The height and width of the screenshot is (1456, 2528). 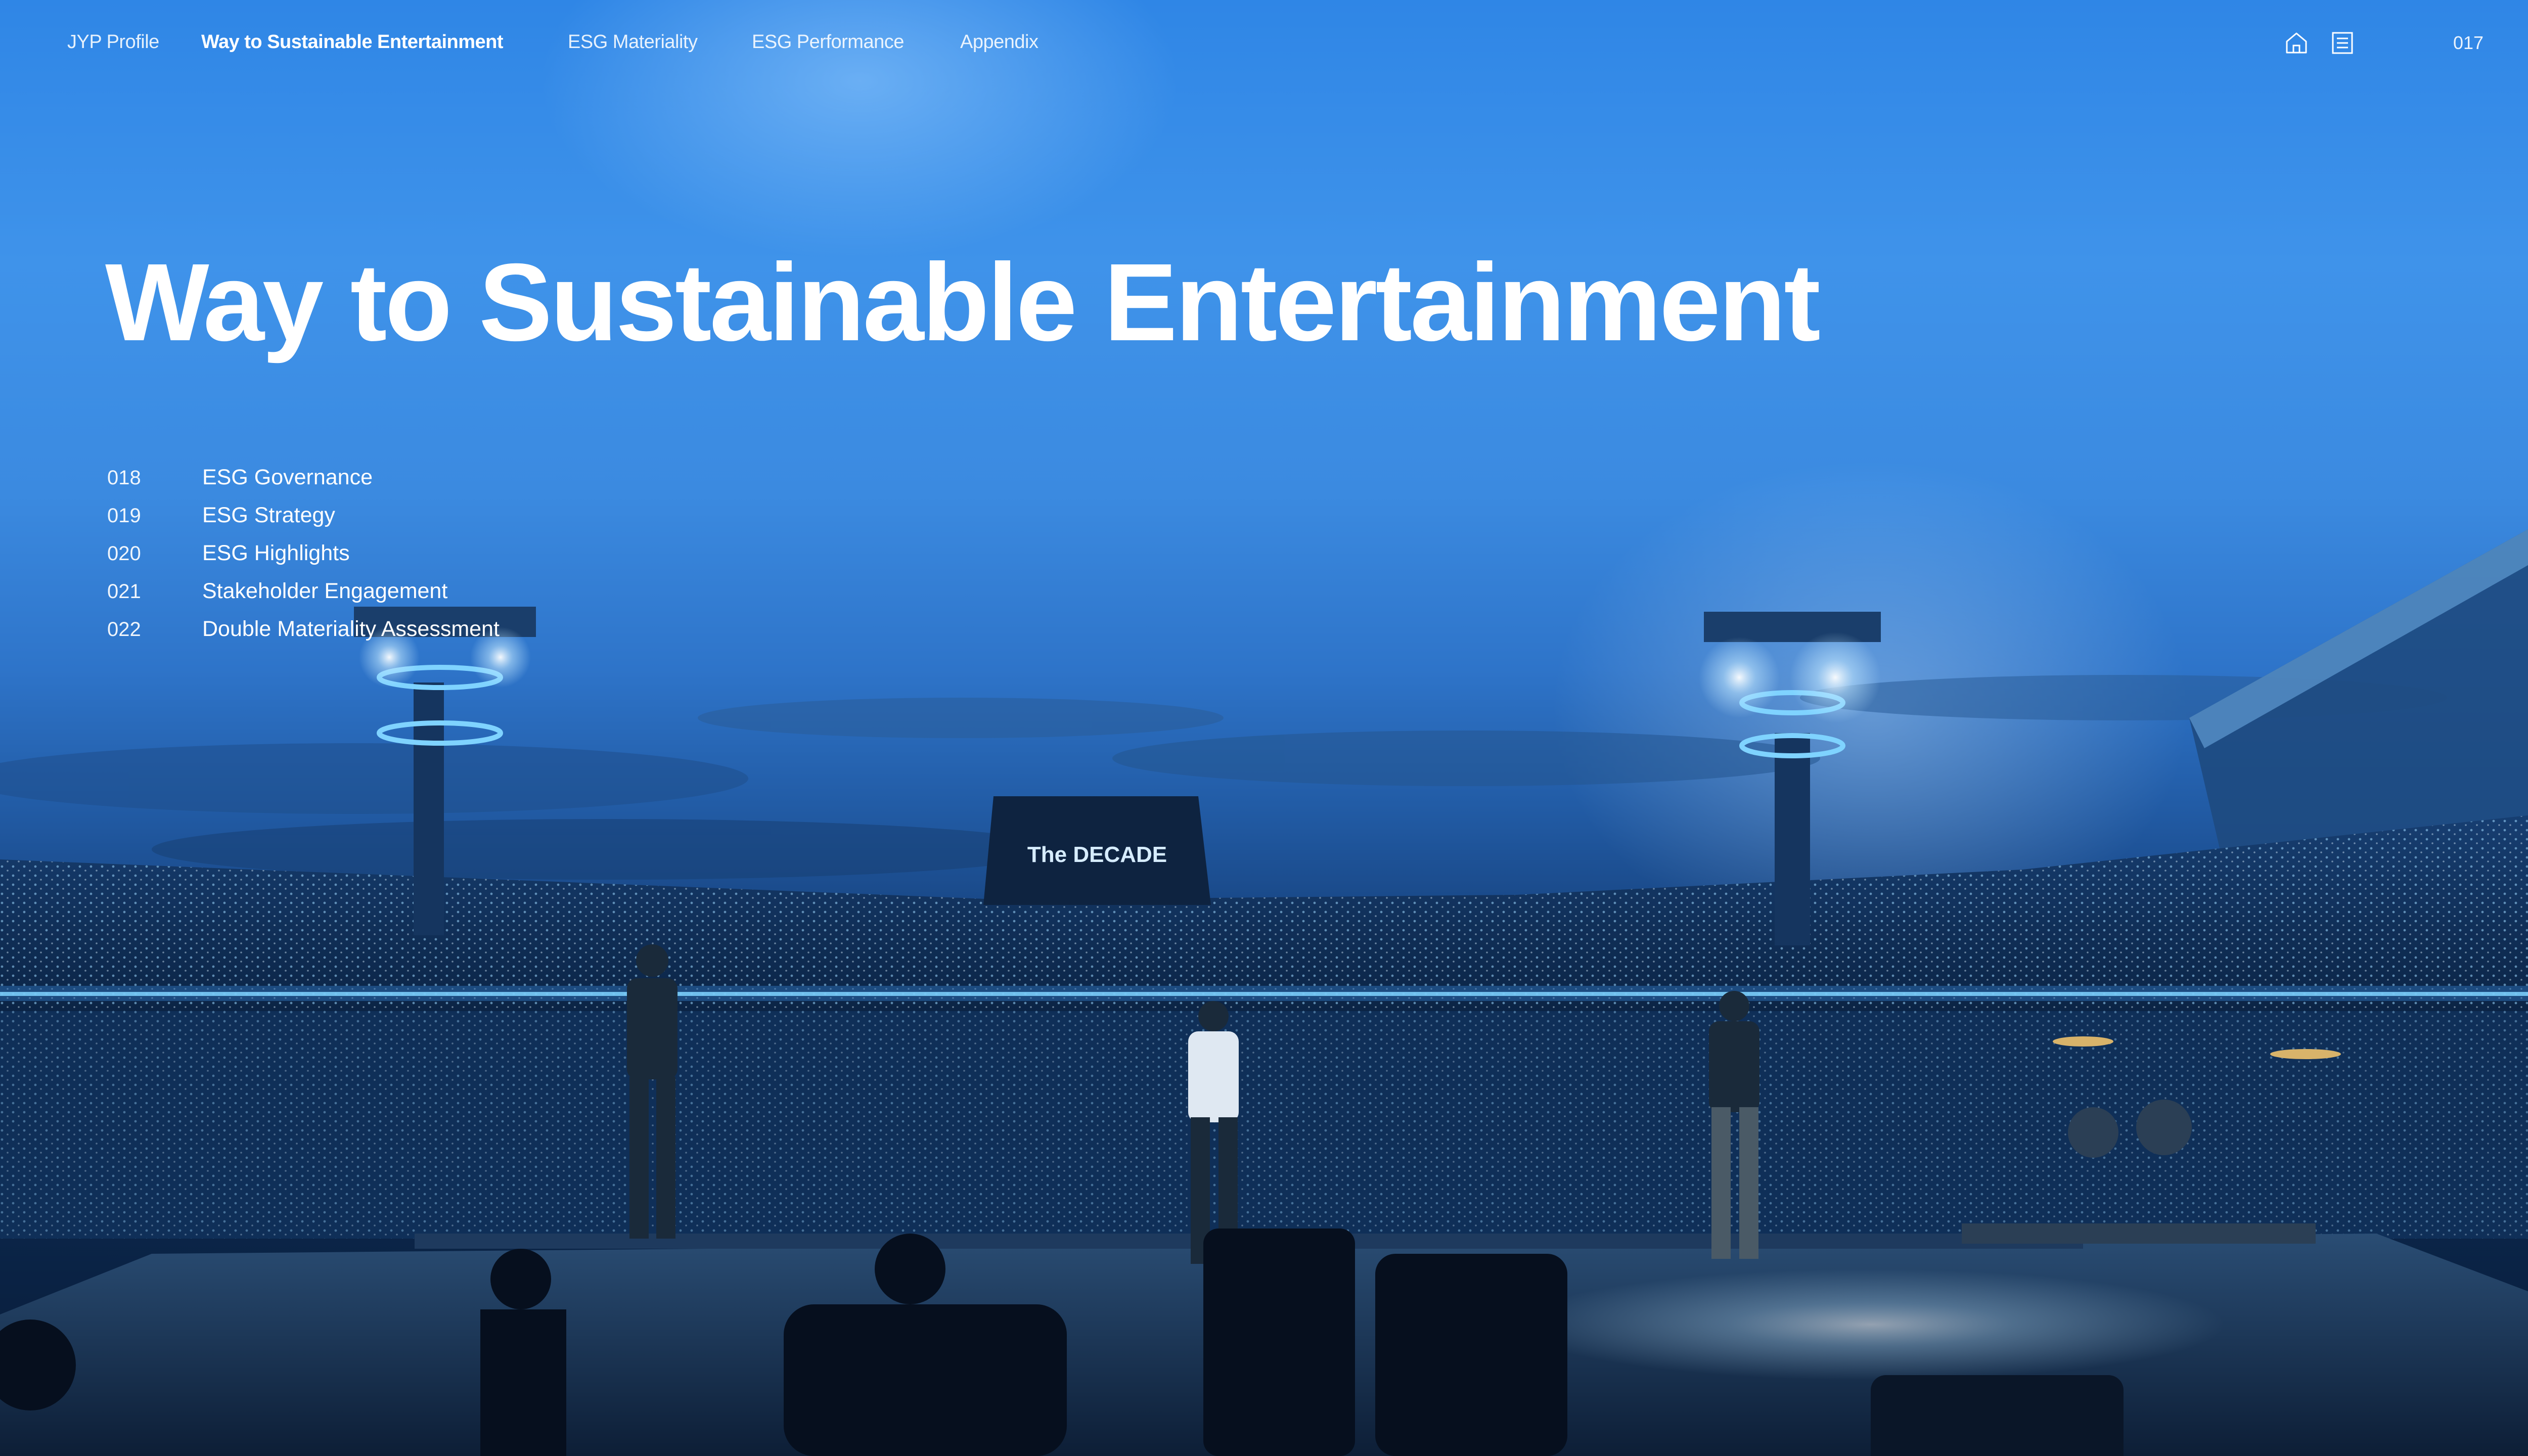 What do you see at coordinates (1223, 777) in the screenshot?
I see `clouds` at bounding box center [1223, 777].